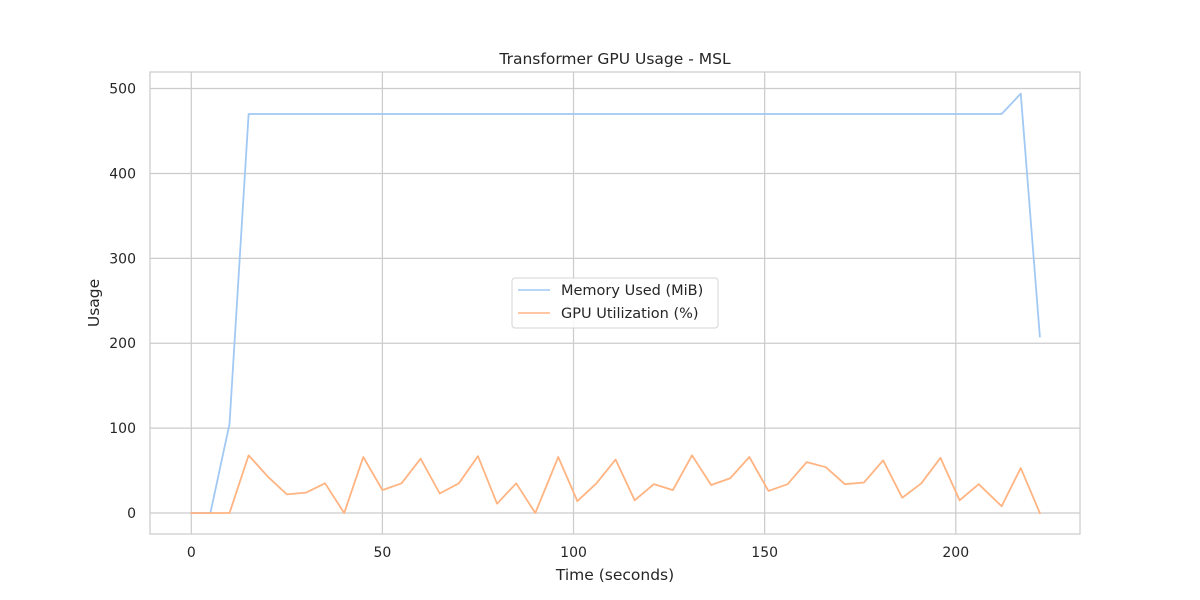 The image size is (1200, 600). What do you see at coordinates (630, 314) in the screenshot?
I see `legend-label-gpu: GPU Utilization (%)` at bounding box center [630, 314].